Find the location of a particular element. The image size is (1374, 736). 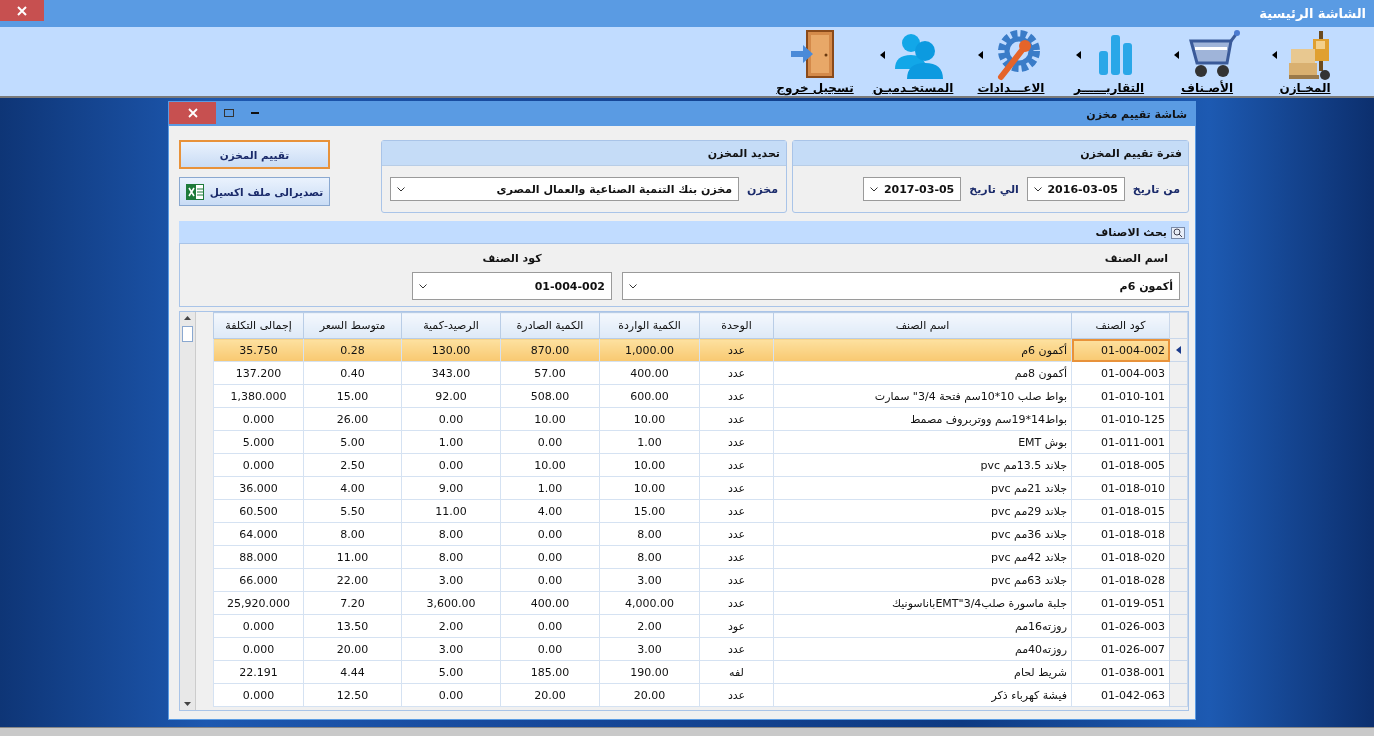

panel-title: فترة تقييم المخزن is located at coordinates (1131, 153).